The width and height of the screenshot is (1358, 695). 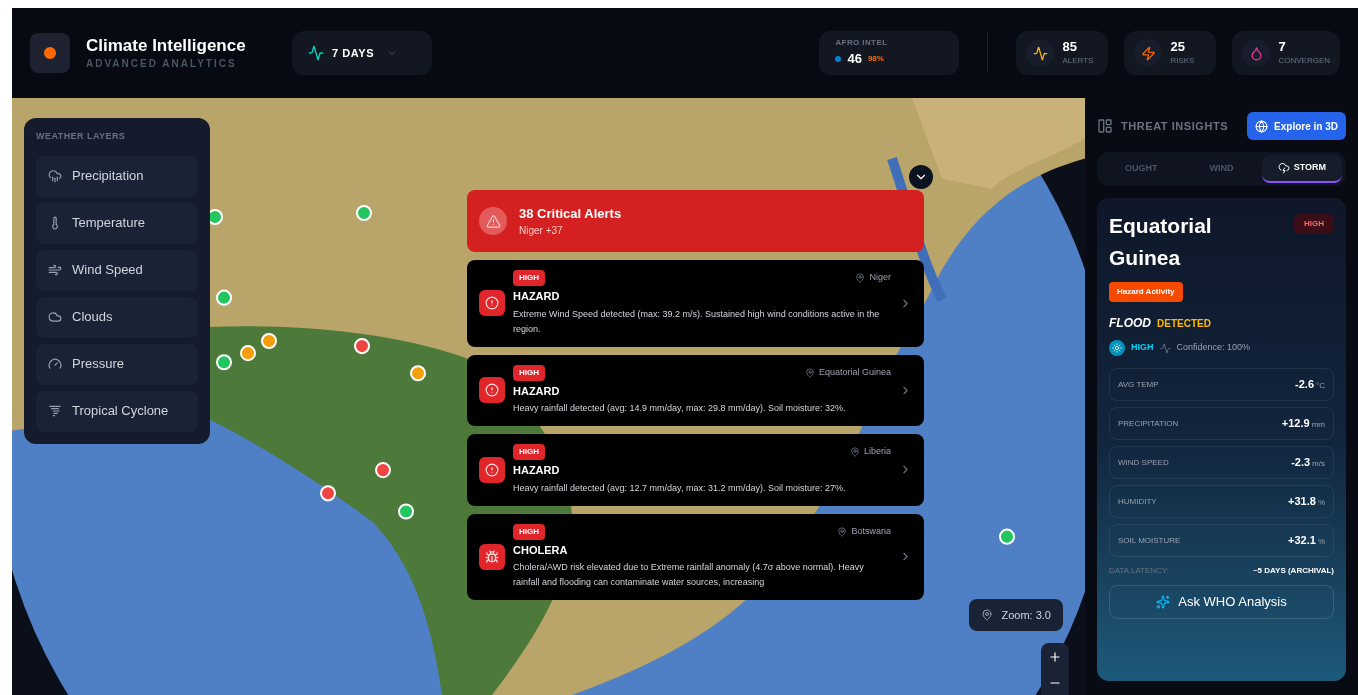 I want to click on latency-label: DATA LATENCY:, so click(x=1139, y=571).